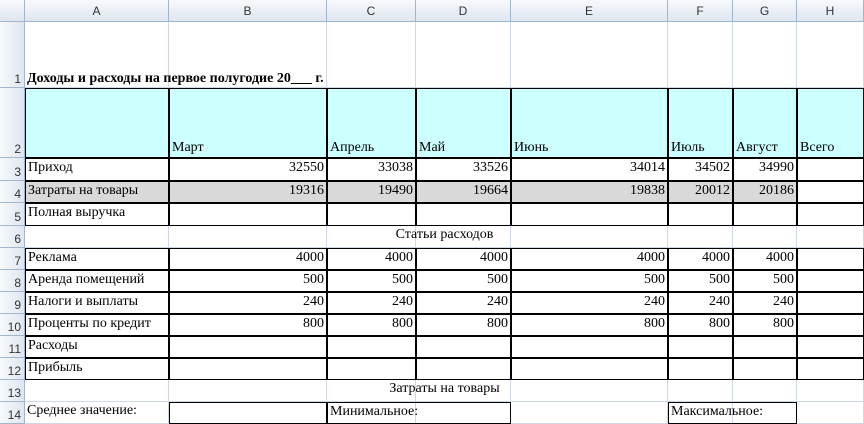 The width and height of the screenshot is (864, 424). Describe the element at coordinates (589, 11) in the screenshot. I see `column-header-E: E` at that location.